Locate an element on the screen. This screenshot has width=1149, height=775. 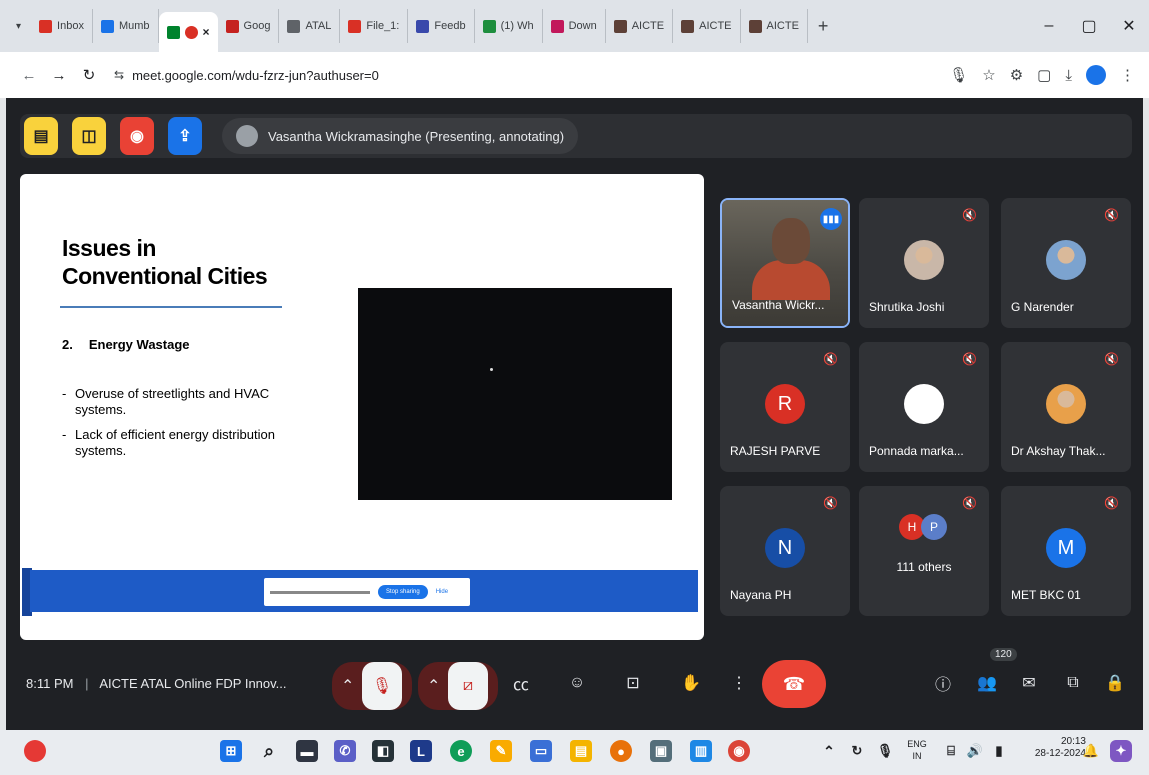
more-options-icon: ⋮ is located at coordinates (739, 683).